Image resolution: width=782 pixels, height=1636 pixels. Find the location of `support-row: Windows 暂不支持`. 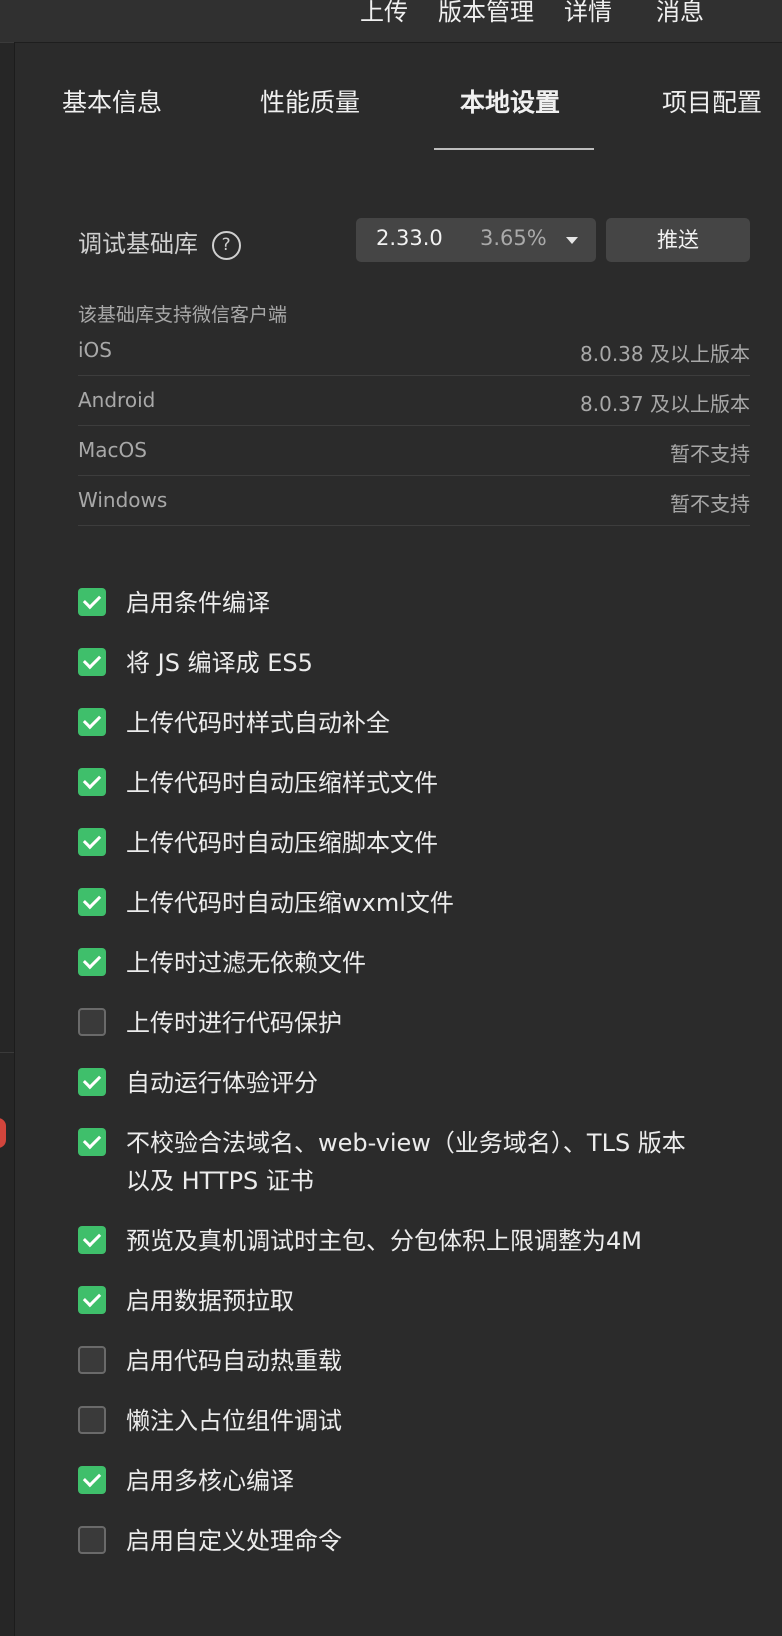

support-row: Windows 暂不支持 is located at coordinates (414, 501).